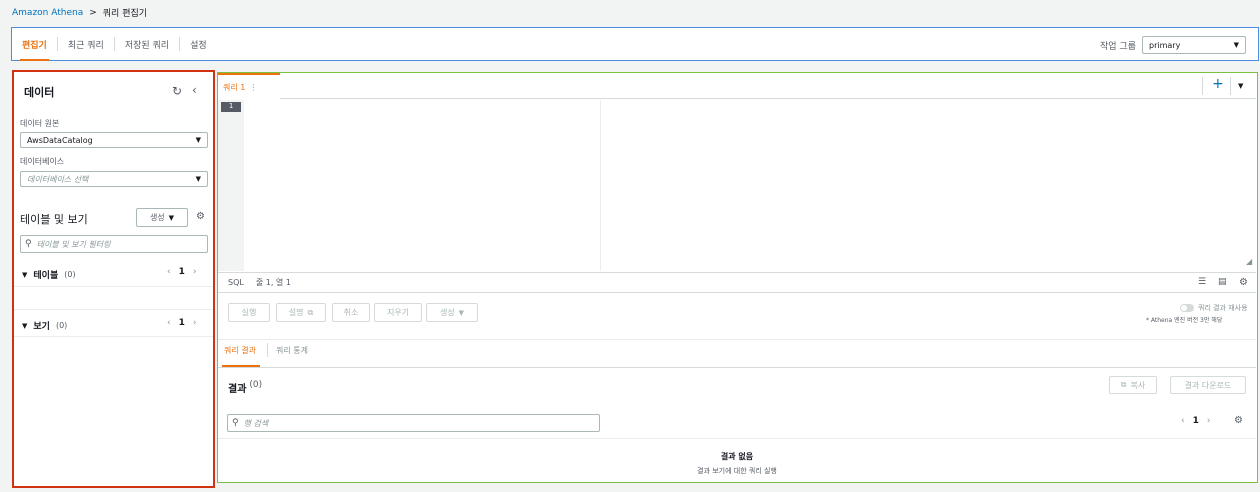 The image size is (1260, 492). Describe the element at coordinates (194, 90) in the screenshot. I see `collapse-chevron-left-icon: ‹` at that location.